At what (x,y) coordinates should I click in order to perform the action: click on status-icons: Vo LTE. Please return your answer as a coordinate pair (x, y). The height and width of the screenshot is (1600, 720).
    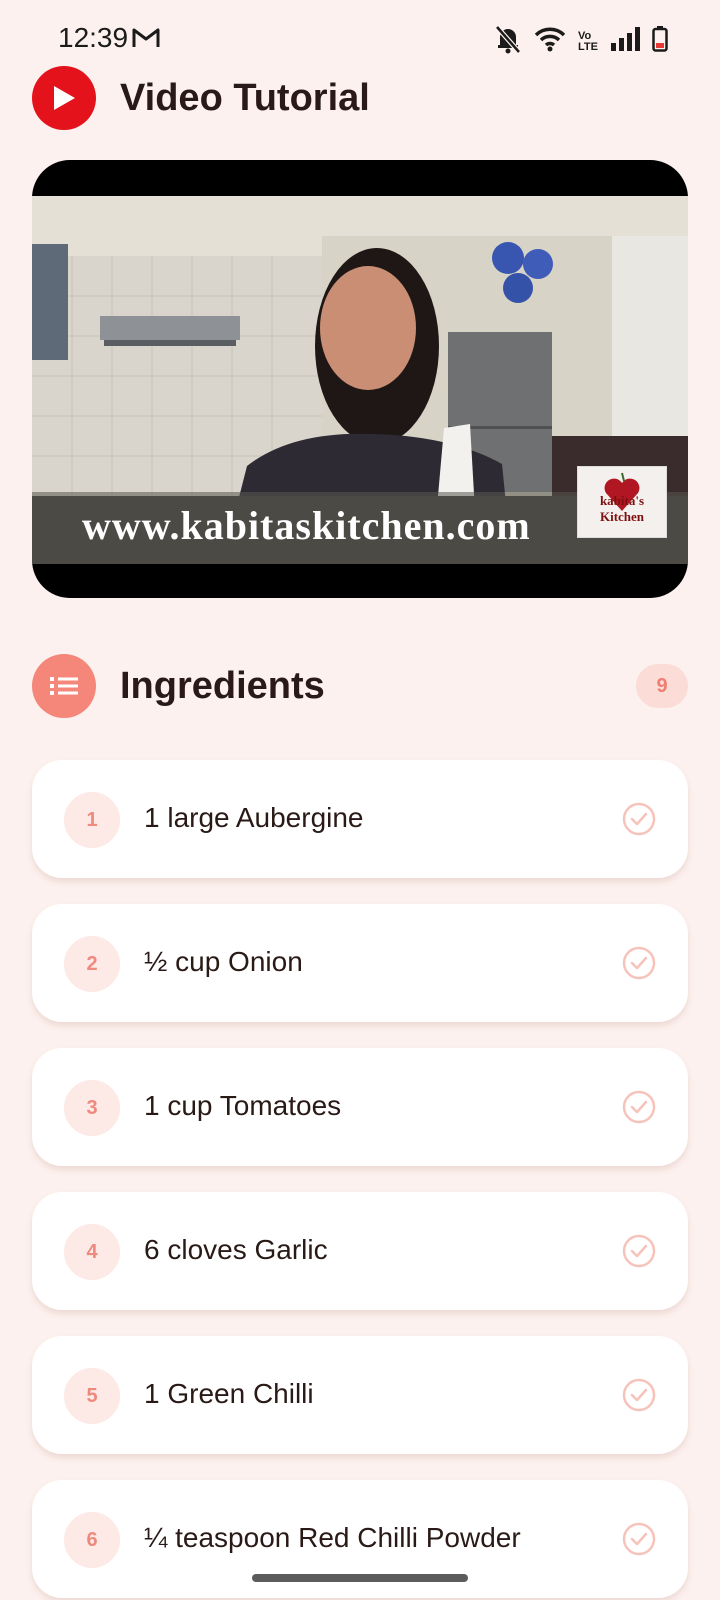
    Looking at the image, I should click on (581, 41).